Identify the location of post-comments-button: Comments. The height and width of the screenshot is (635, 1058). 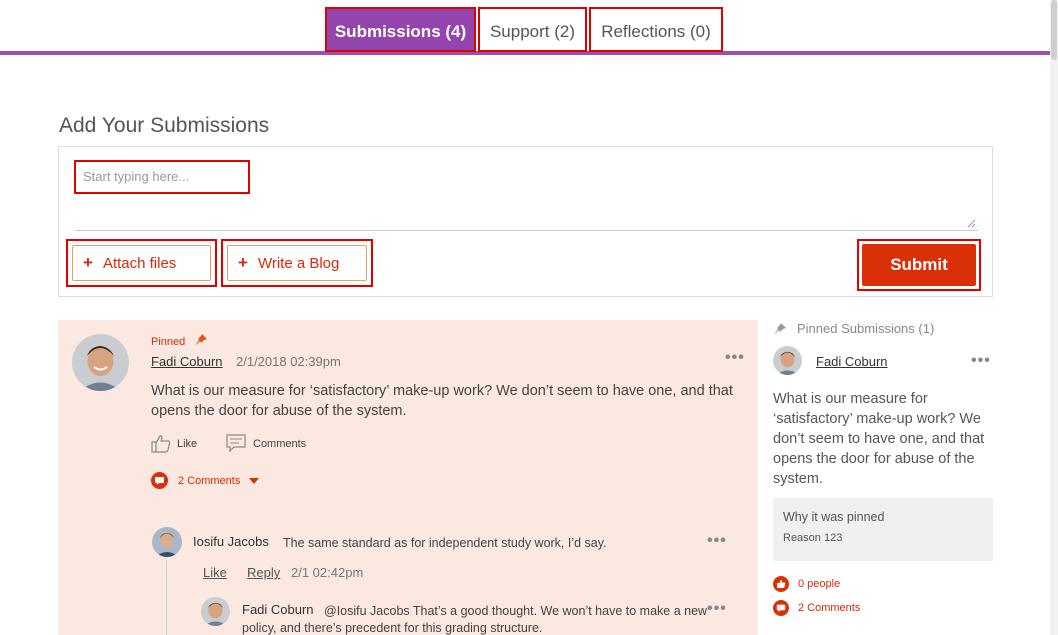
(266, 443).